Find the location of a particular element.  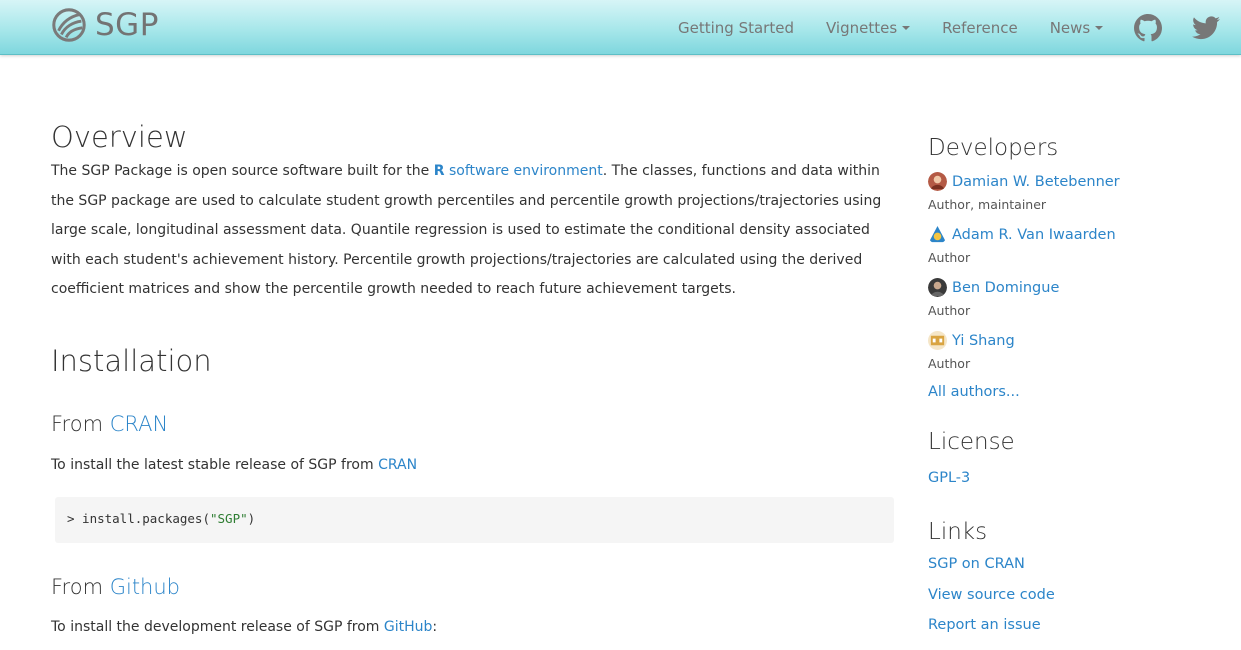

developer-name-link: Damian W. Betebenner is located at coordinates (1036, 182).